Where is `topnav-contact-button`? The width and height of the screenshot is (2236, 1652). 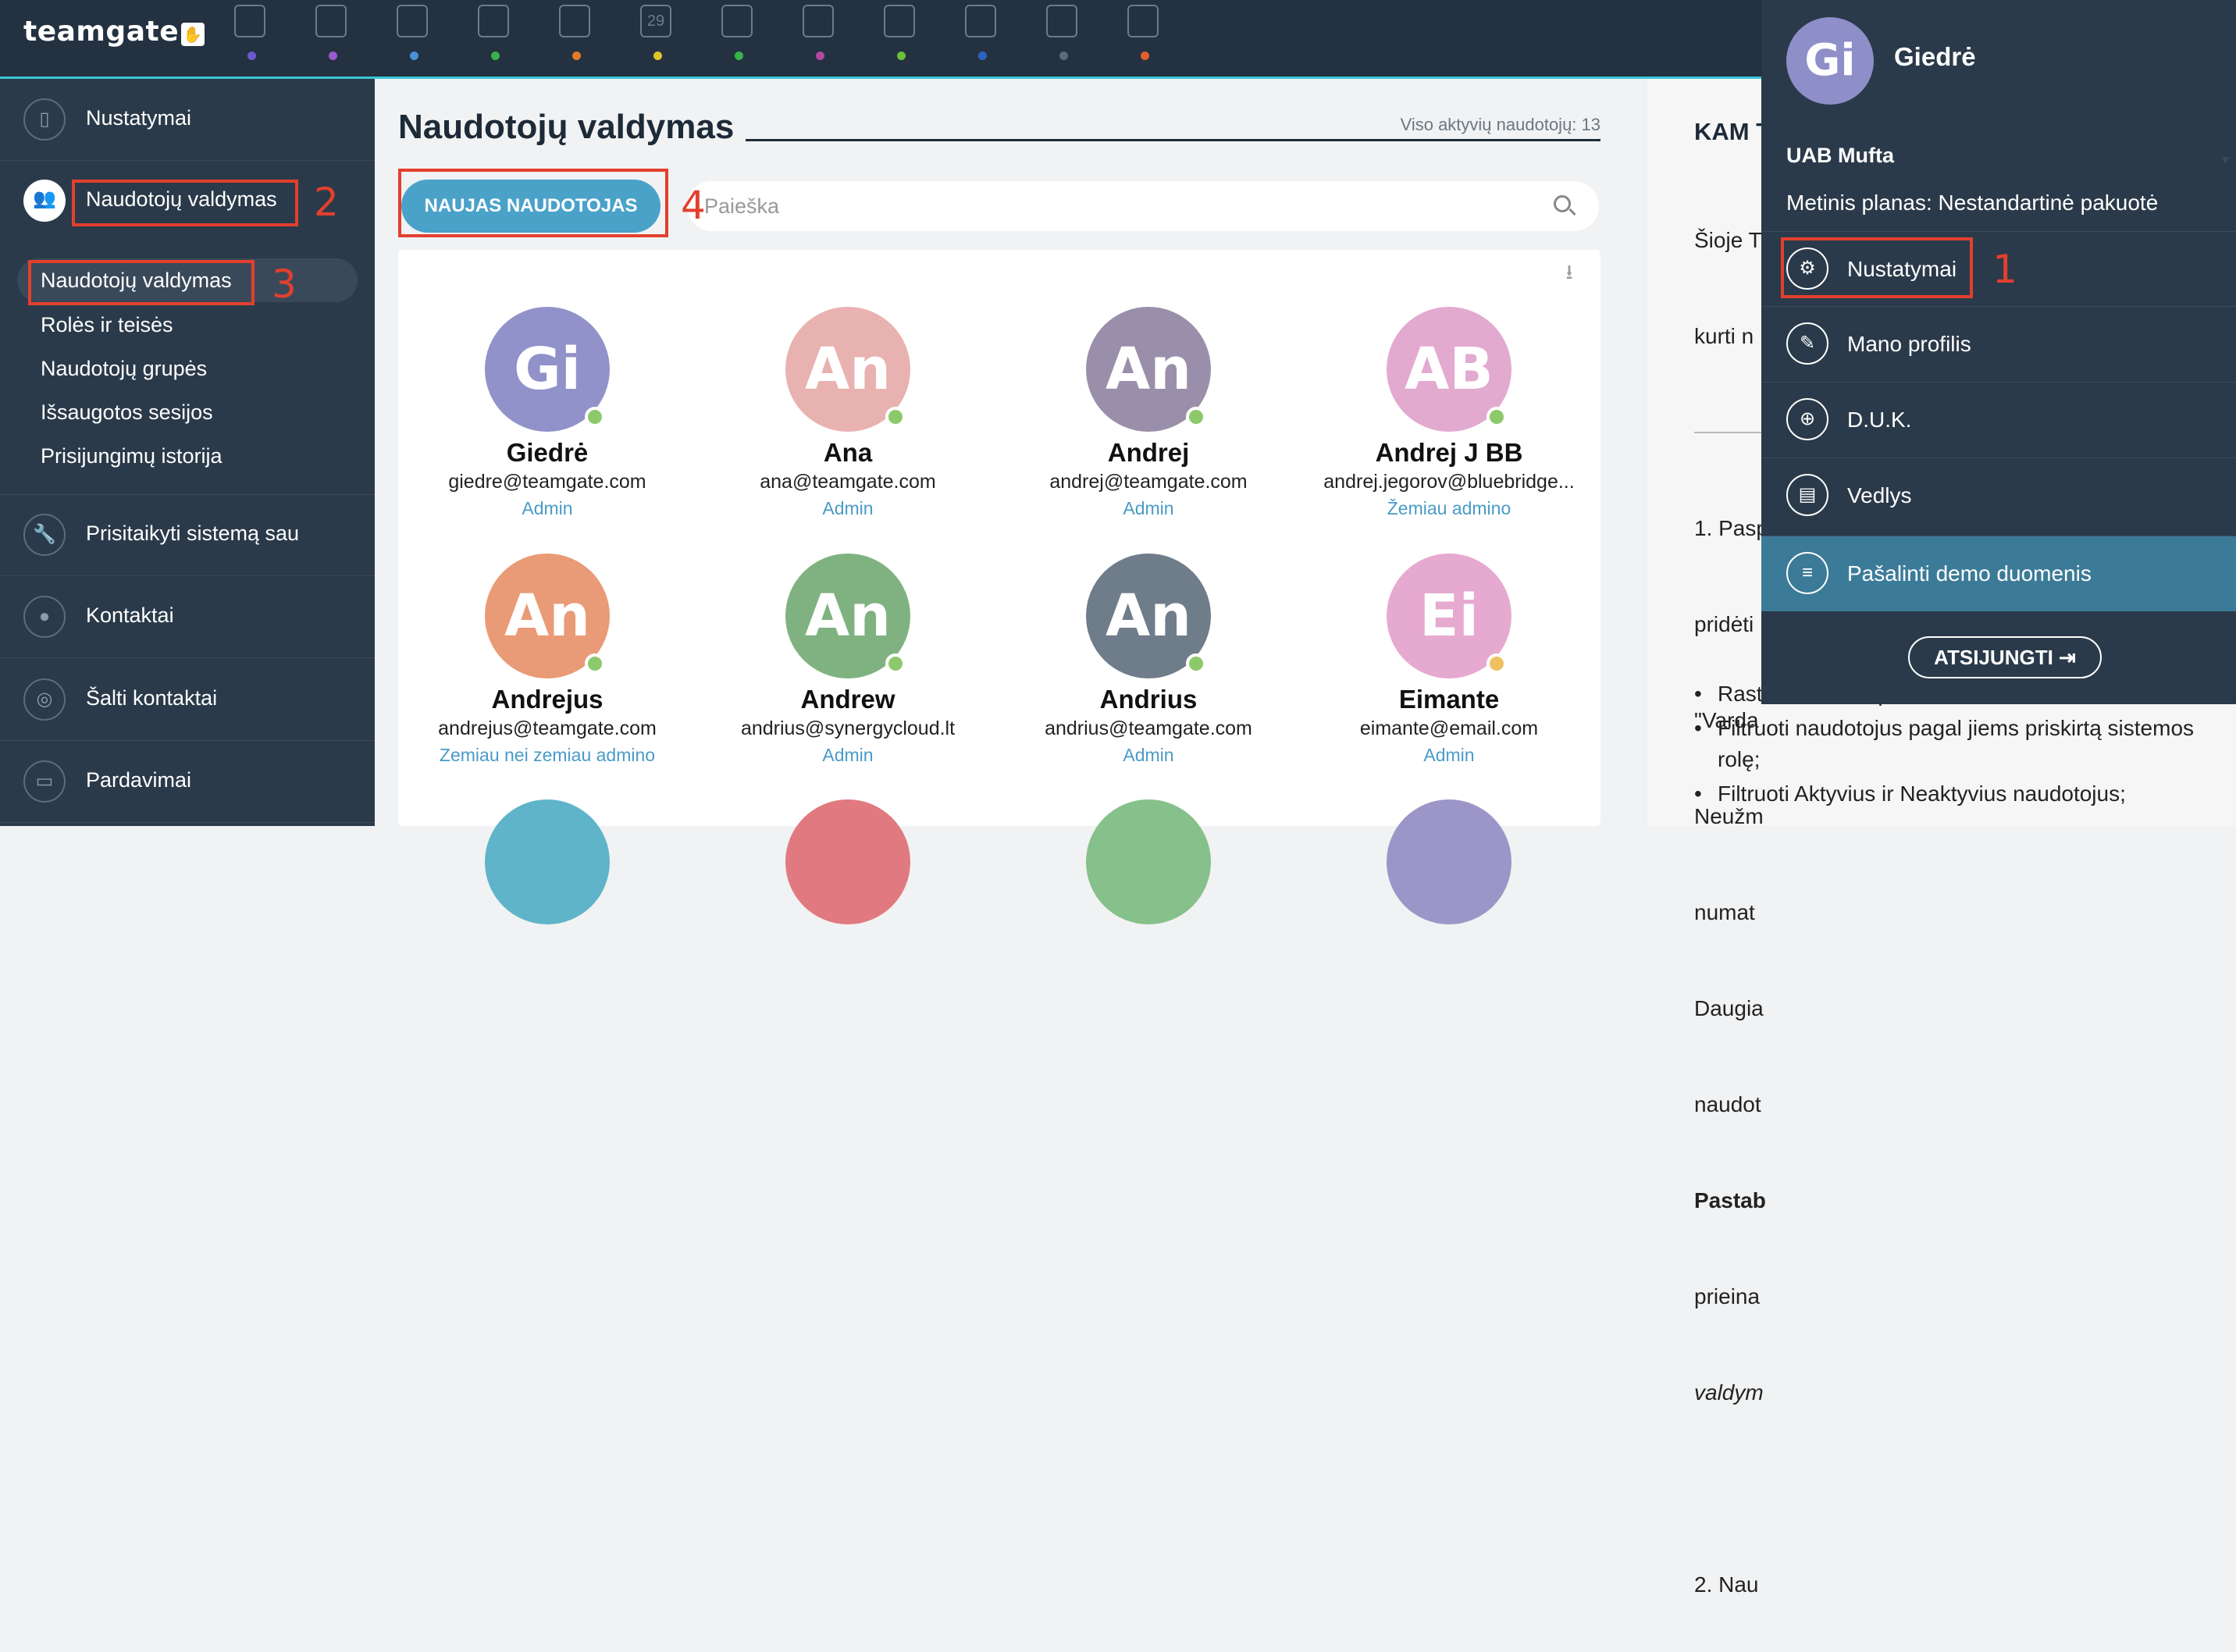
topnav-contact-button is located at coordinates (495, 31).